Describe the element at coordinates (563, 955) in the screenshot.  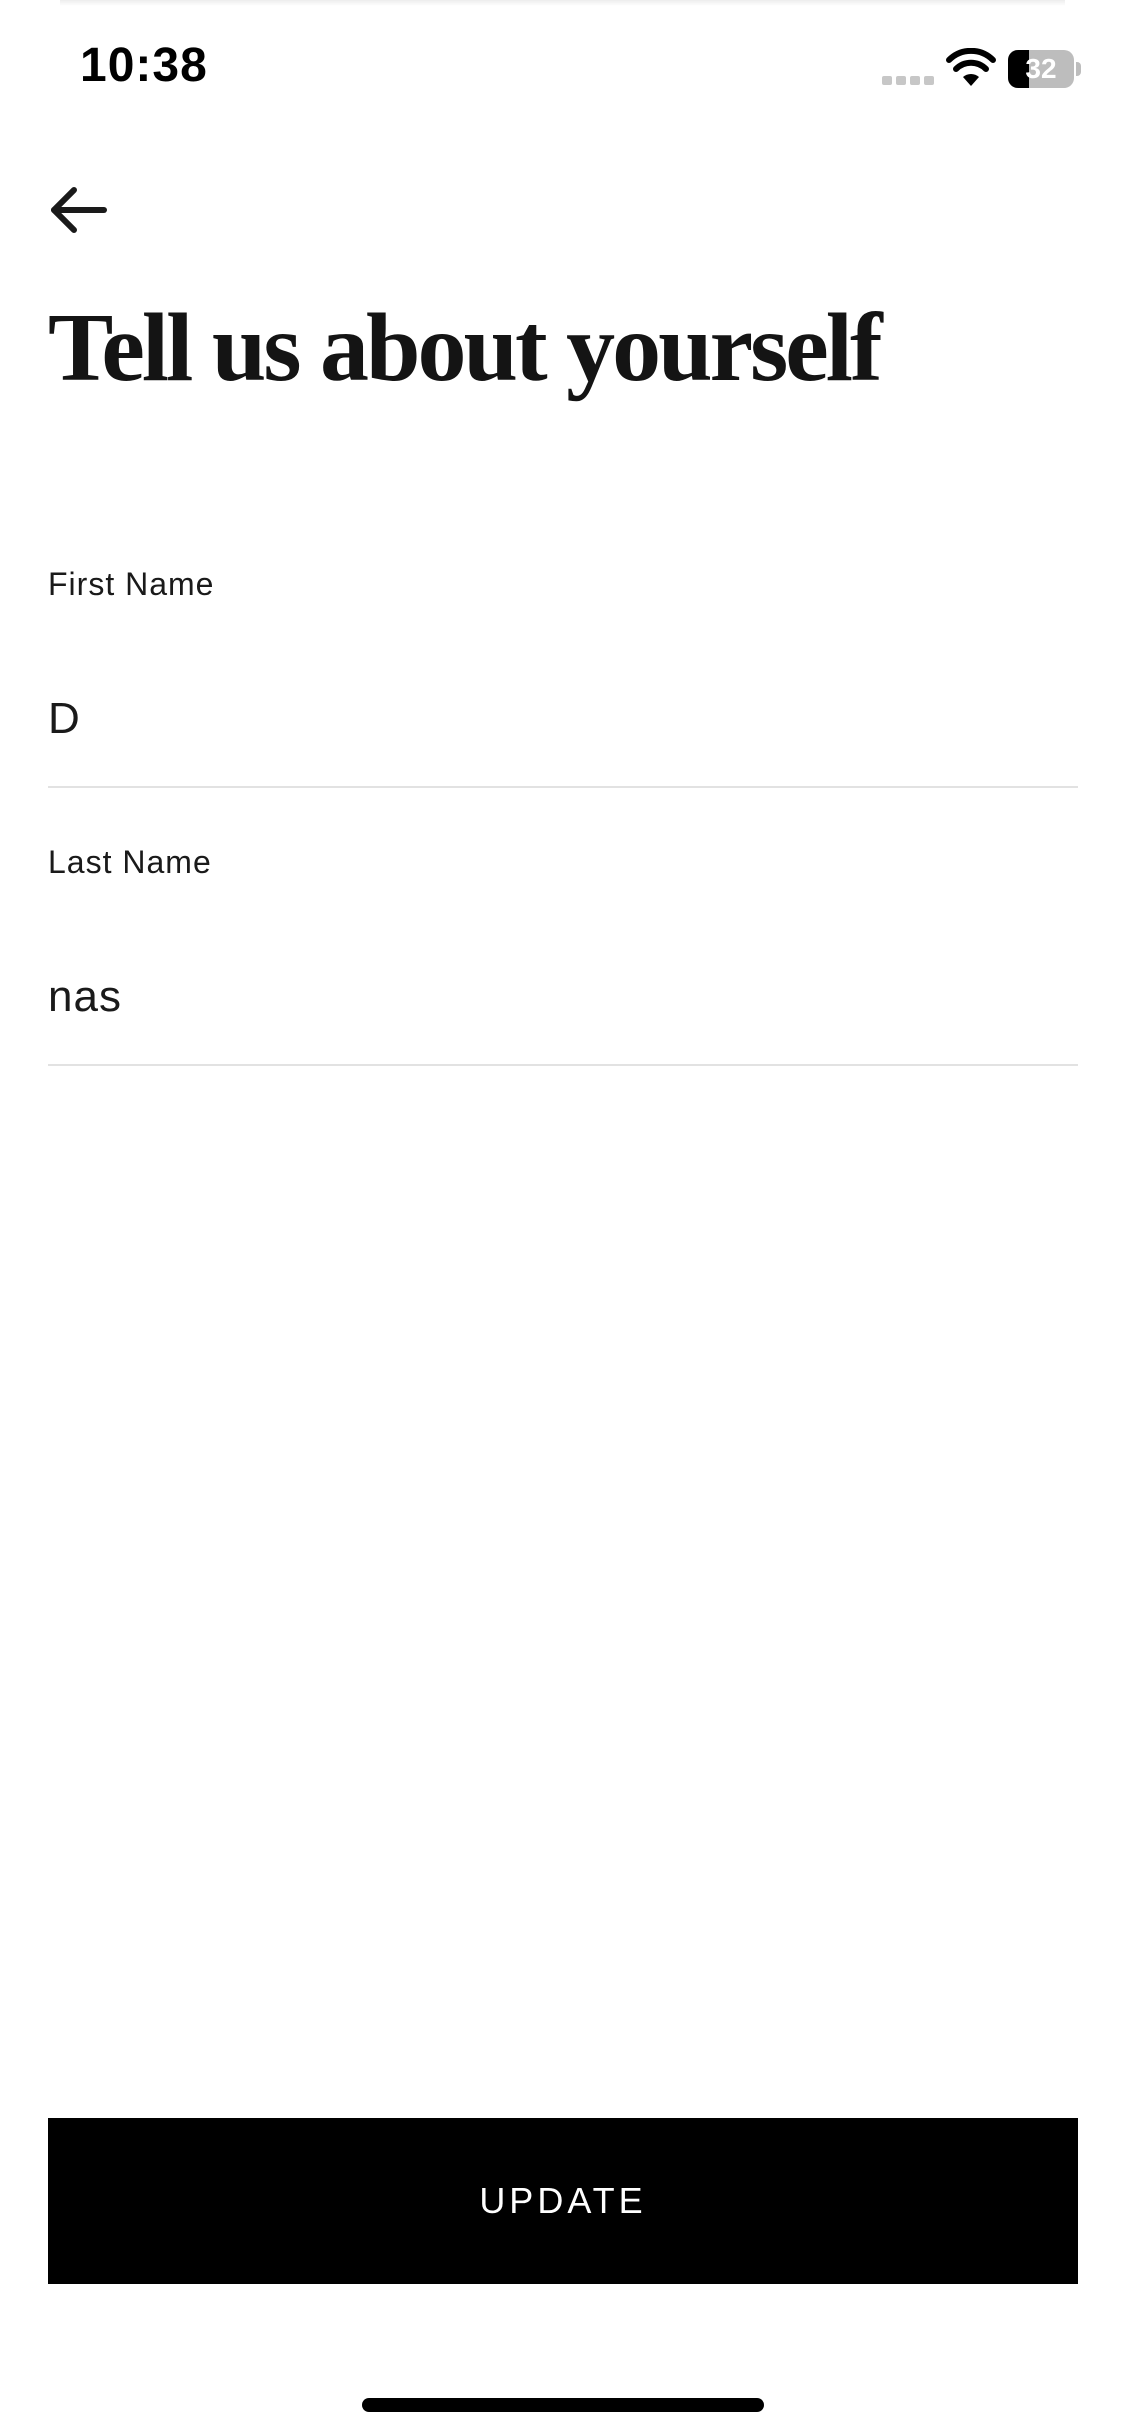
I see `last-name-field: Last Name` at that location.